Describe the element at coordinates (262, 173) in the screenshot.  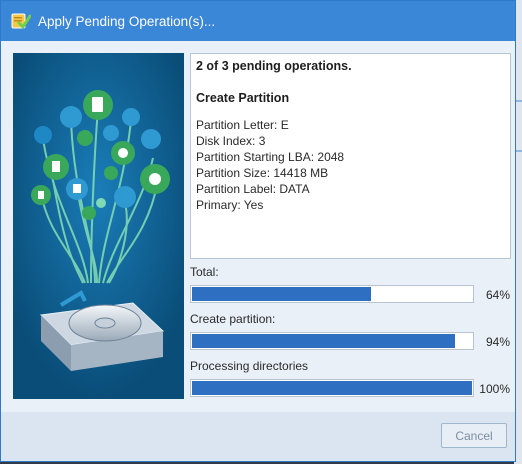
I see `detail-partition-size: Partition Size: 14418 MB` at that location.